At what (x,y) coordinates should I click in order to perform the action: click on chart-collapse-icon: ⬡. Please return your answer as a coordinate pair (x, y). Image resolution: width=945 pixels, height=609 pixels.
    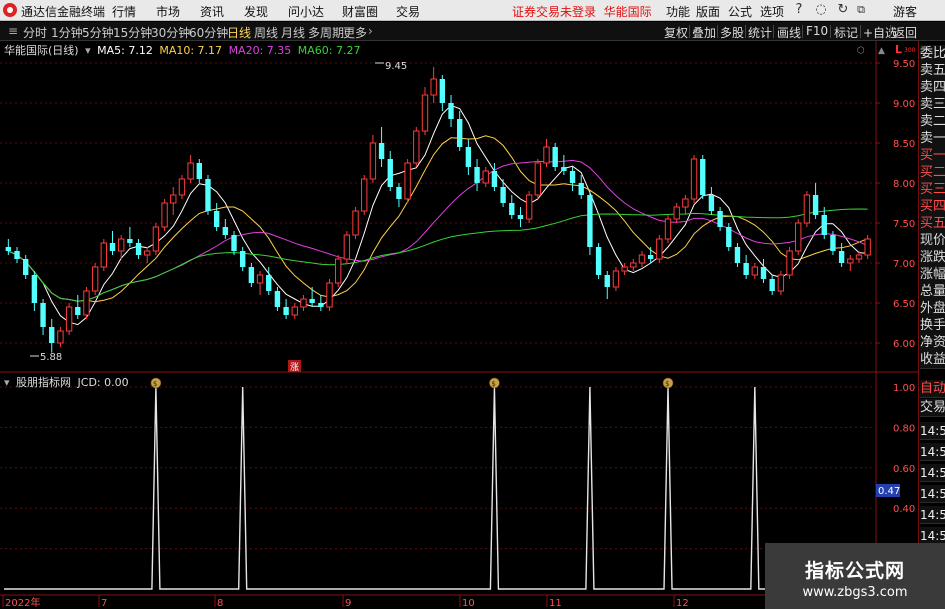
    Looking at the image, I should click on (861, 51).